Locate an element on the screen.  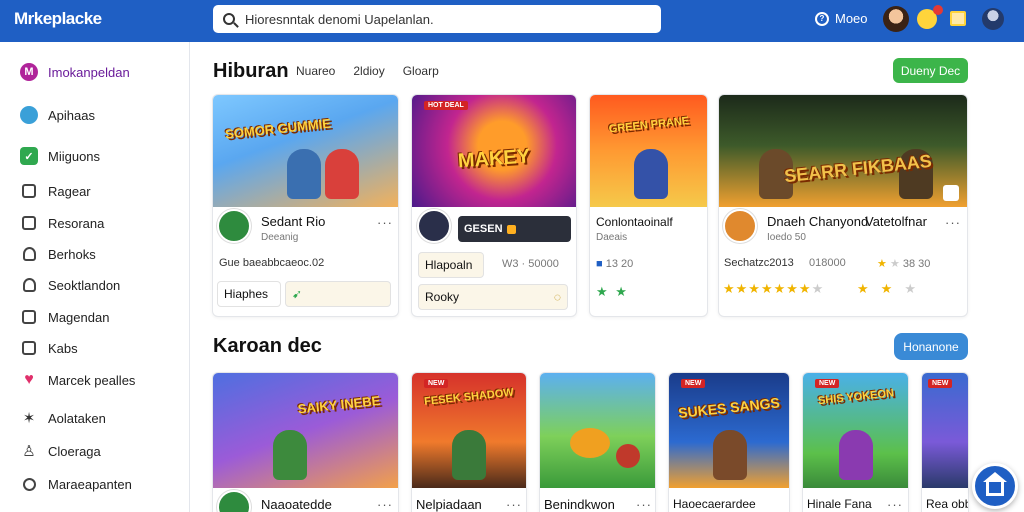
home-icon is located at coordinates (995, 484).